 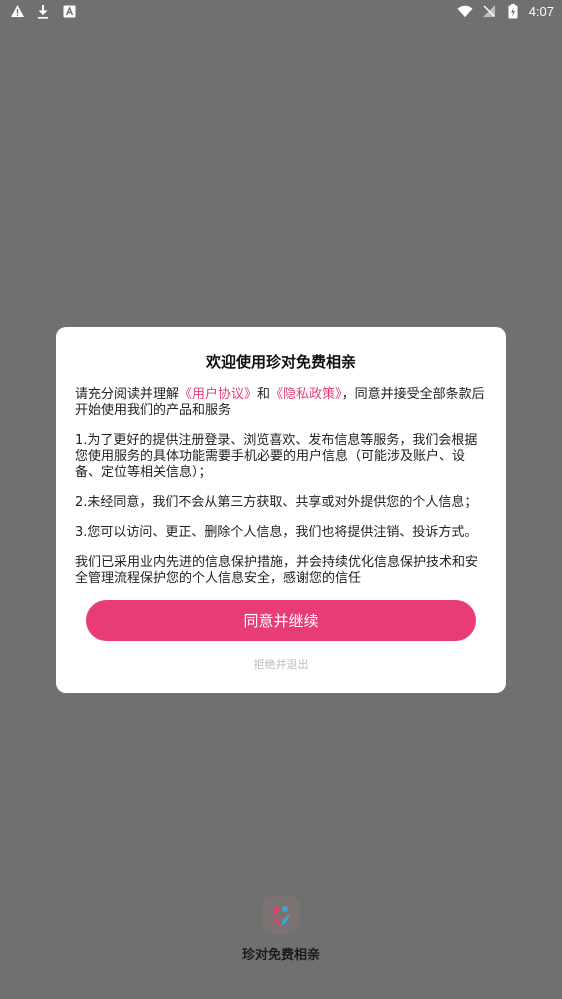 What do you see at coordinates (489, 11) in the screenshot?
I see `signal-icon` at bounding box center [489, 11].